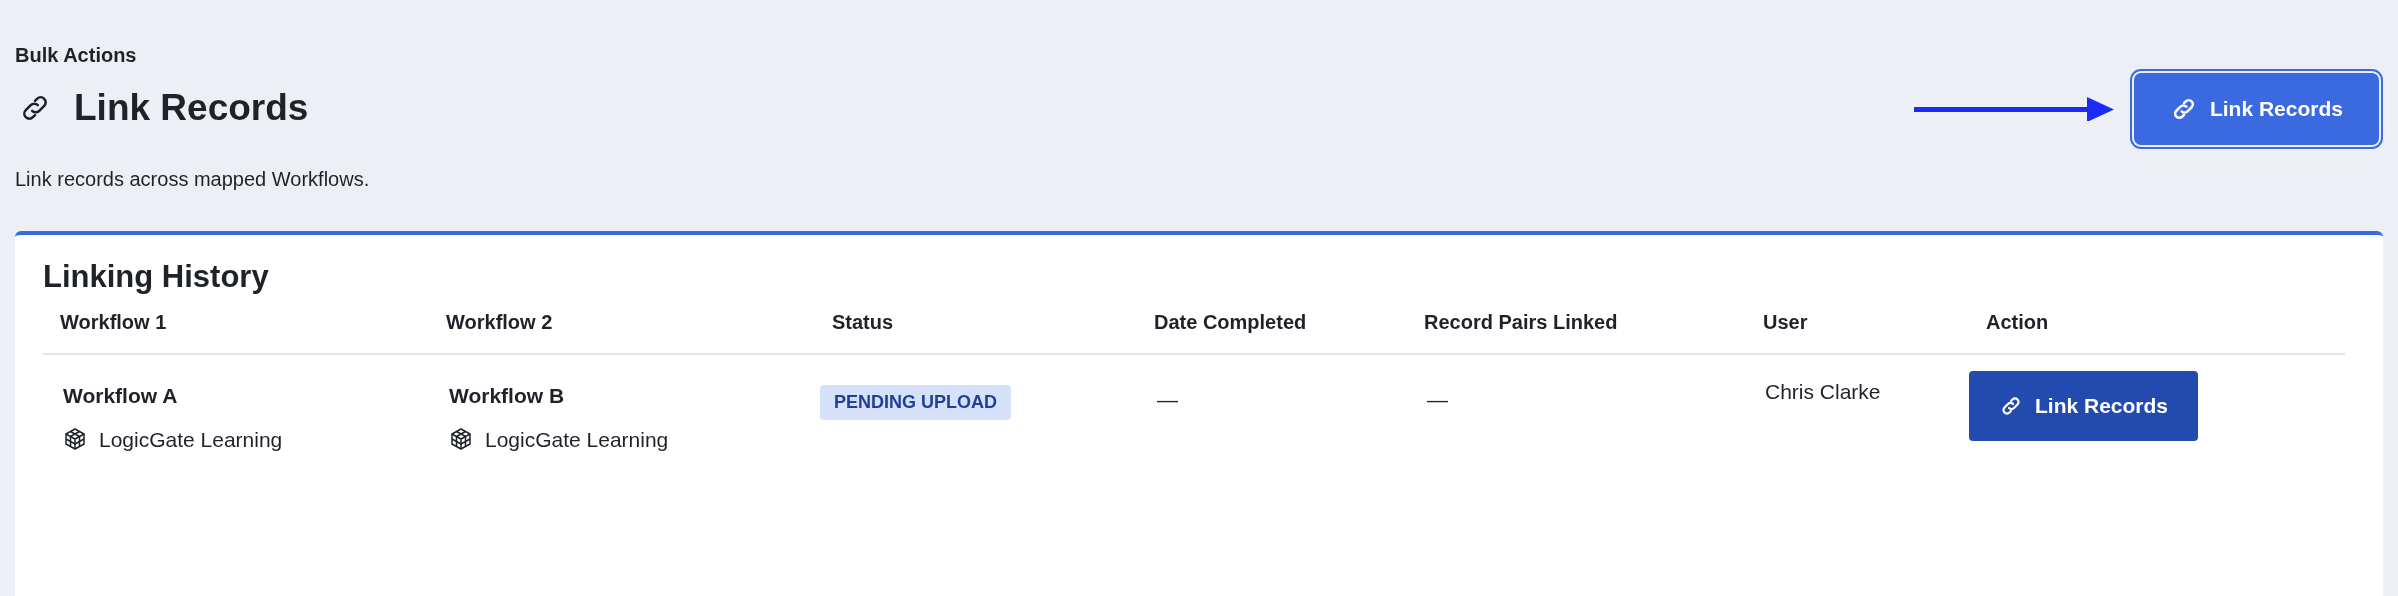 Image resolution: width=2398 pixels, height=596 pixels. Describe the element at coordinates (1823, 391) in the screenshot. I see `user-name: Chris Clarke` at that location.